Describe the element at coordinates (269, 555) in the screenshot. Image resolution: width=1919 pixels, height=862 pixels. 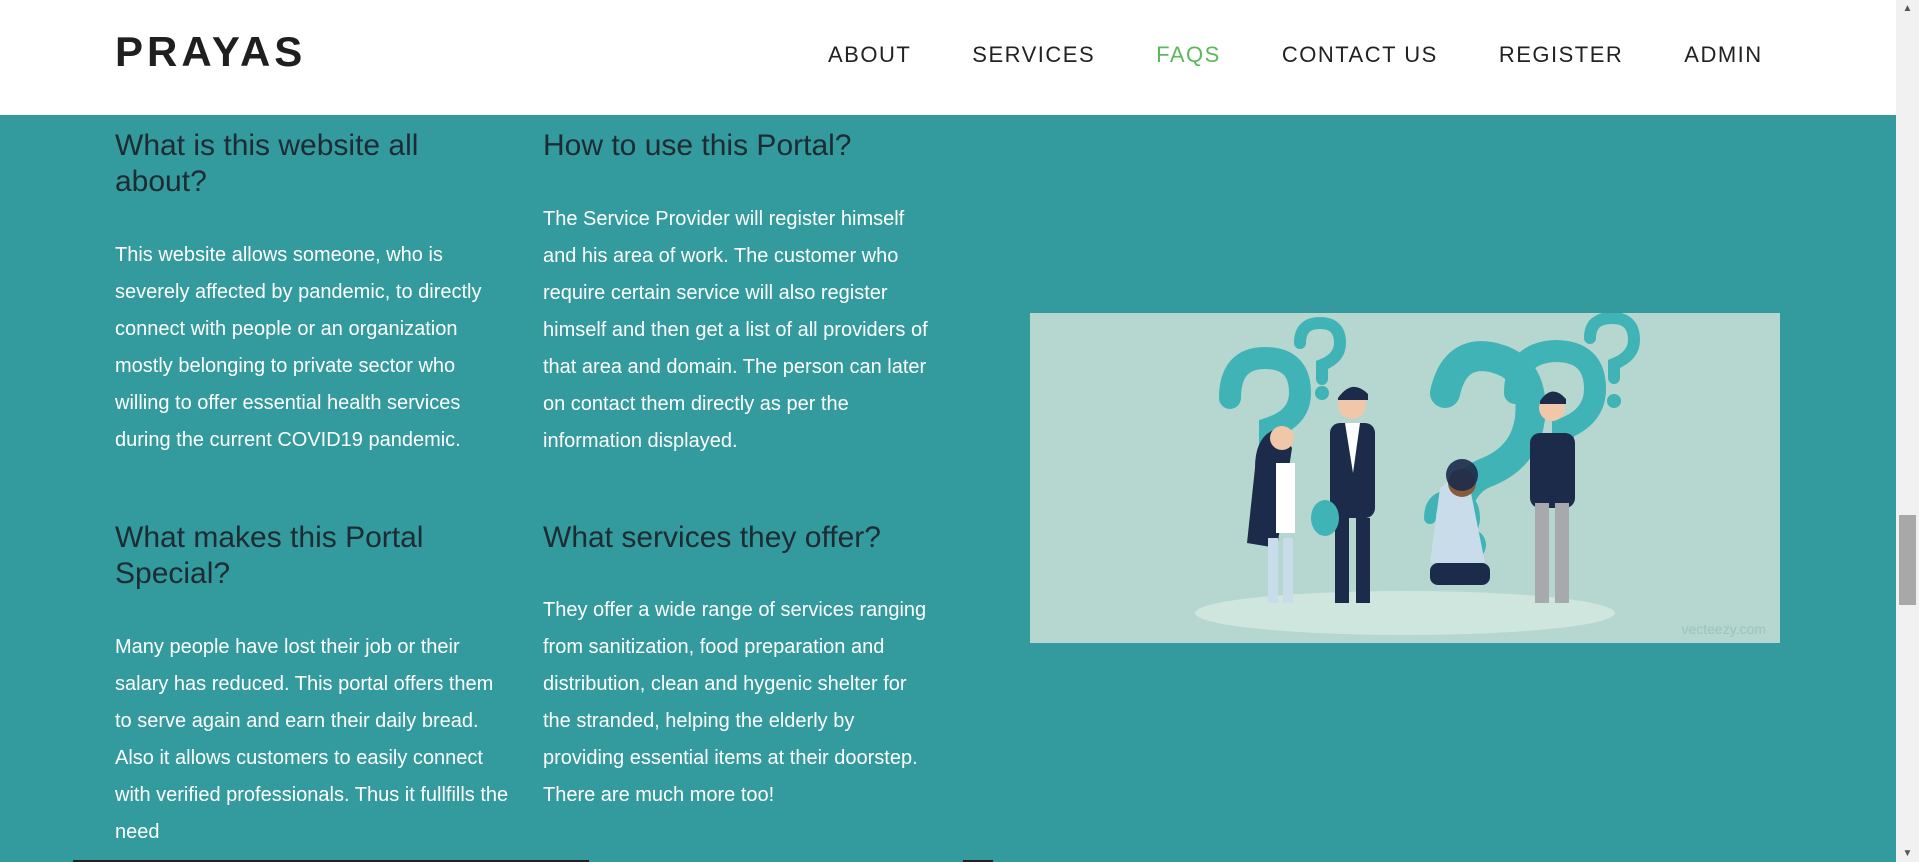
I see `faq-question-special: What makes this Portal Special?` at that location.